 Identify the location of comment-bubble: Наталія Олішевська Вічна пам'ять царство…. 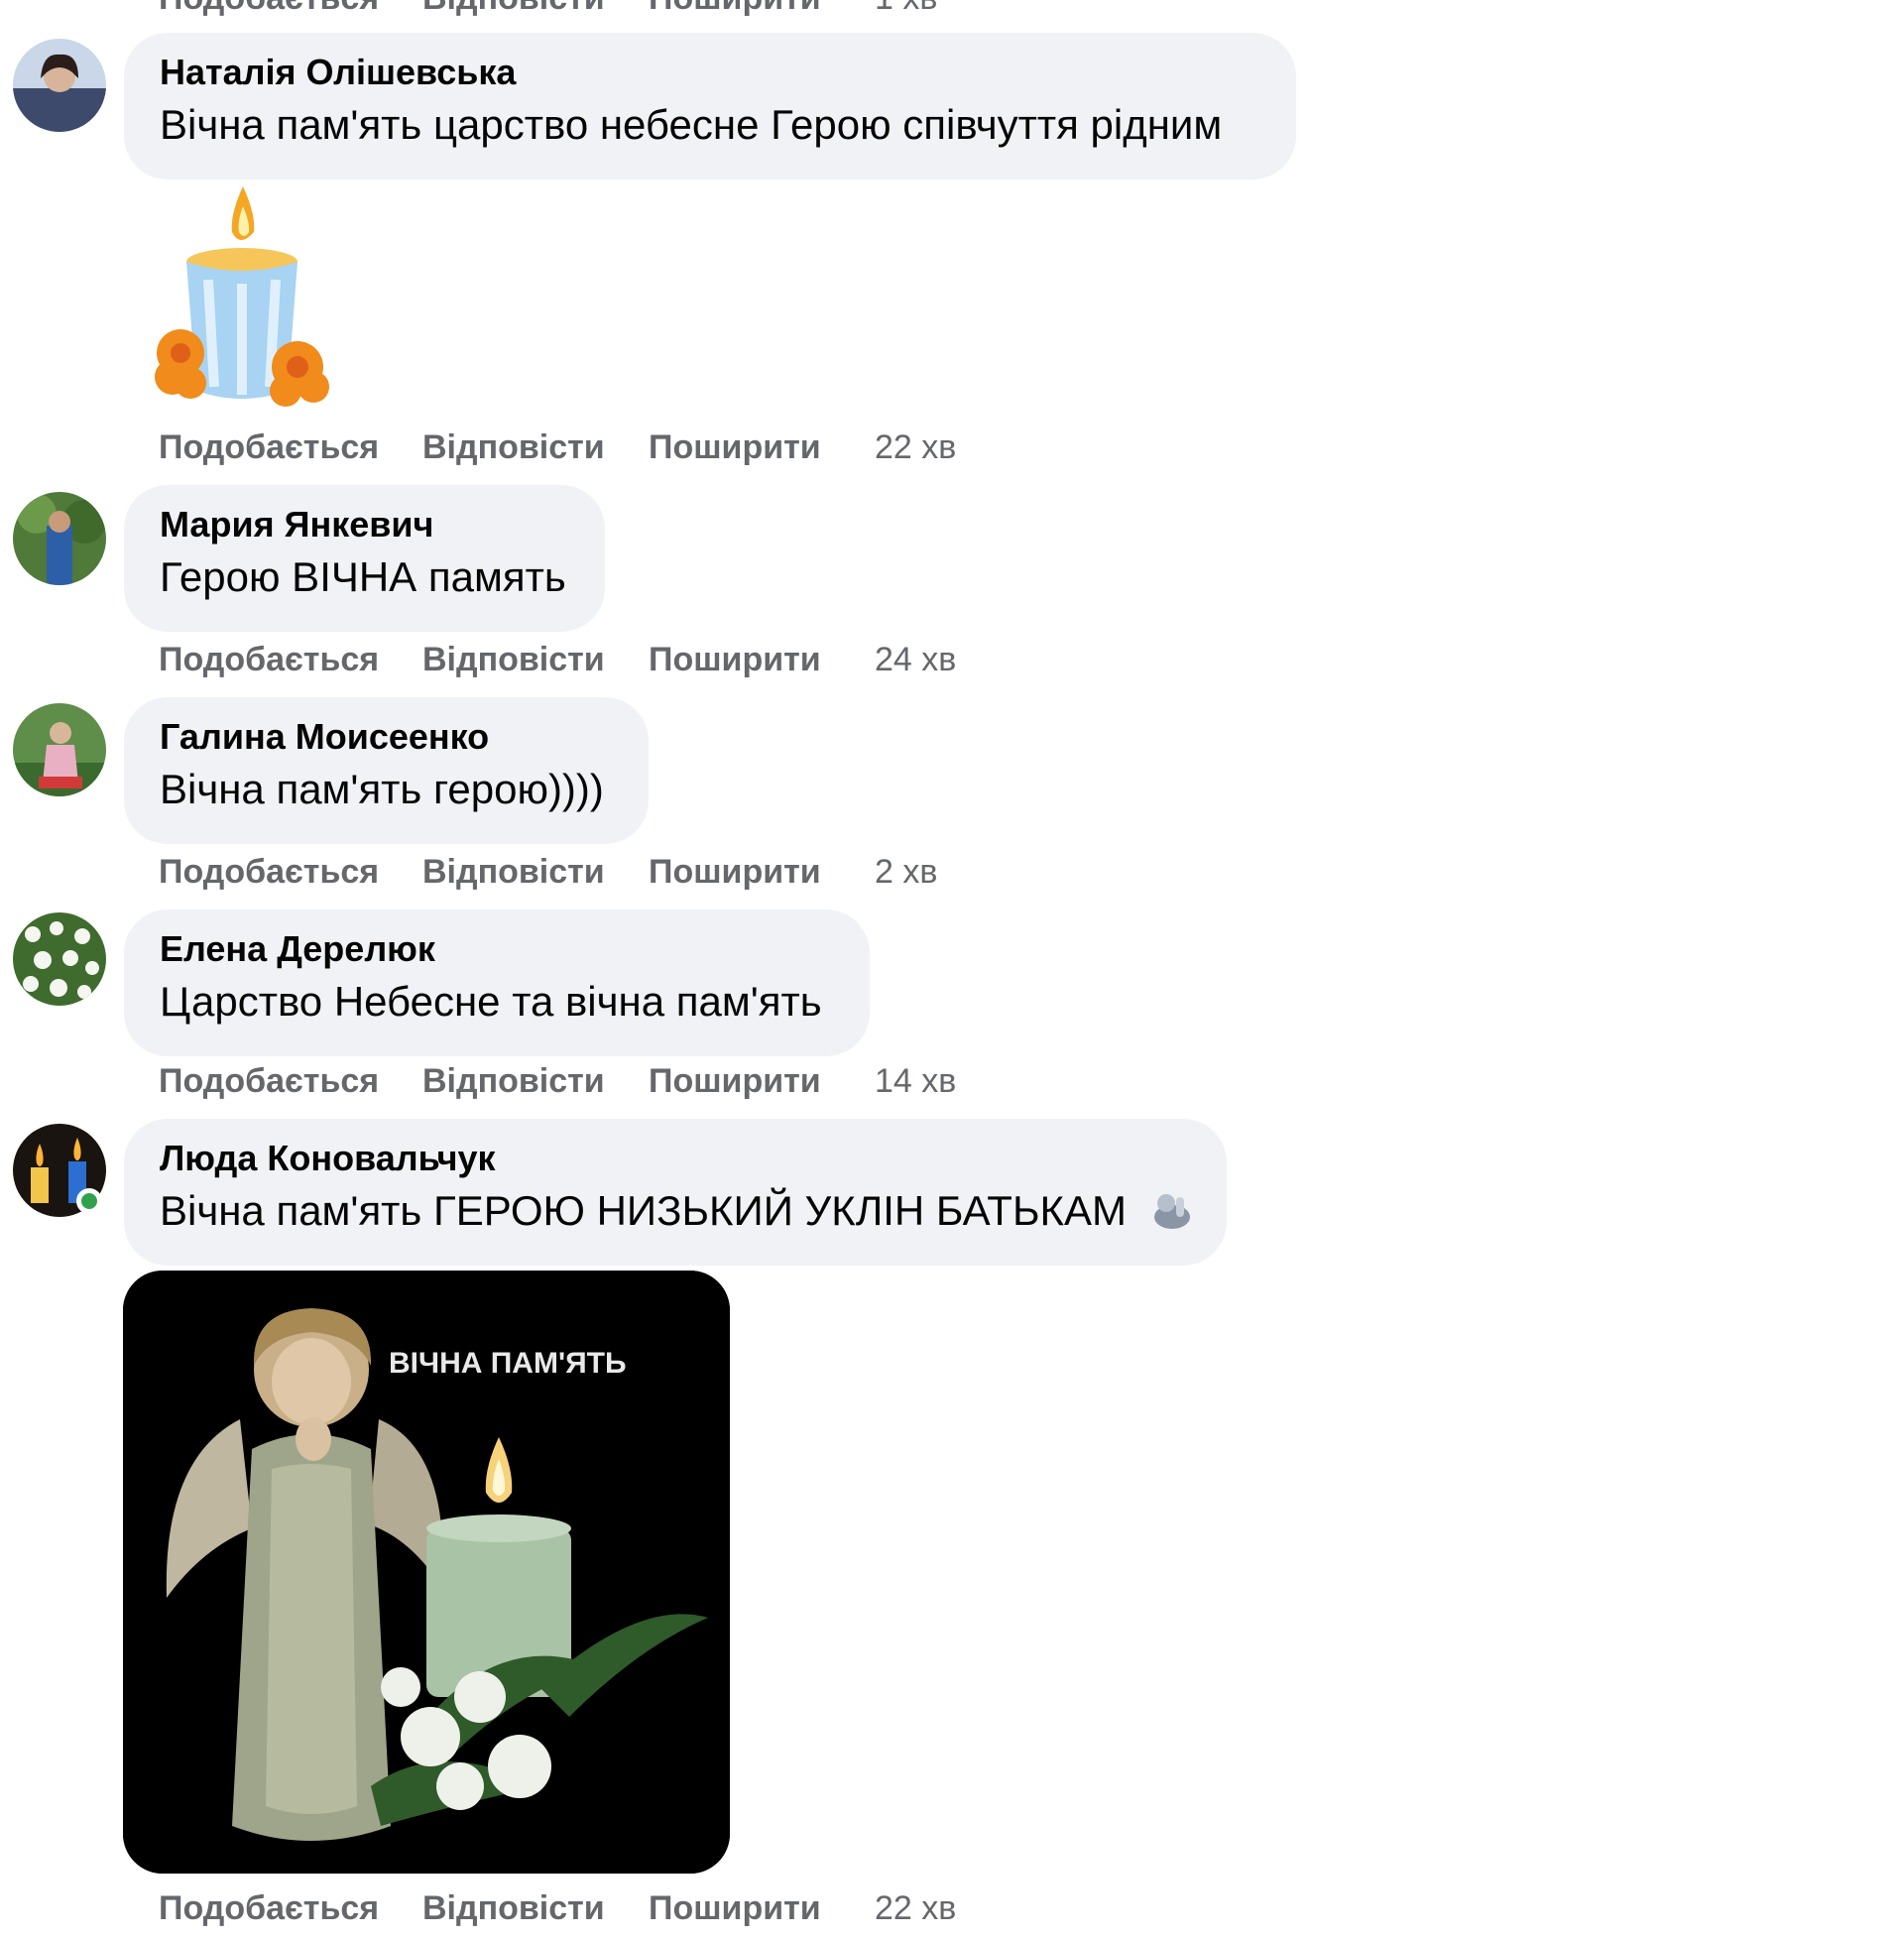
(710, 106).